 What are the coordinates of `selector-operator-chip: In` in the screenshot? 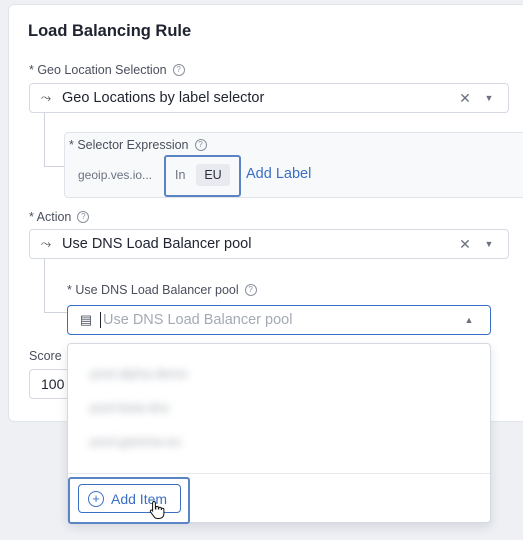 It's located at (180, 175).